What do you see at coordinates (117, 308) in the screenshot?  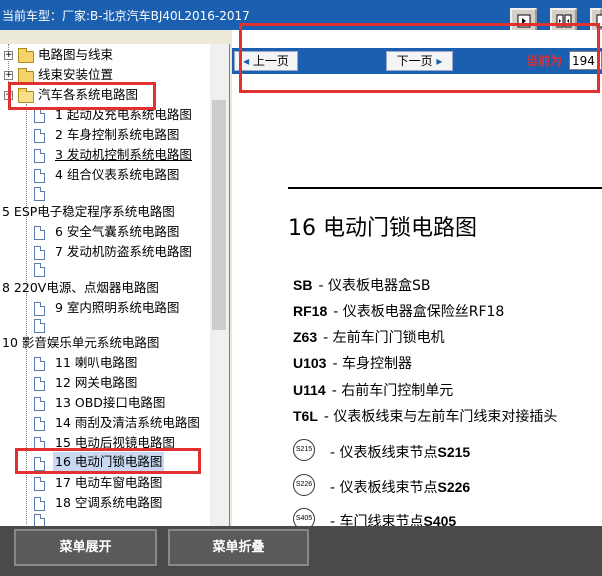 I see `tree-item: 9 室内照明系统电路图` at bounding box center [117, 308].